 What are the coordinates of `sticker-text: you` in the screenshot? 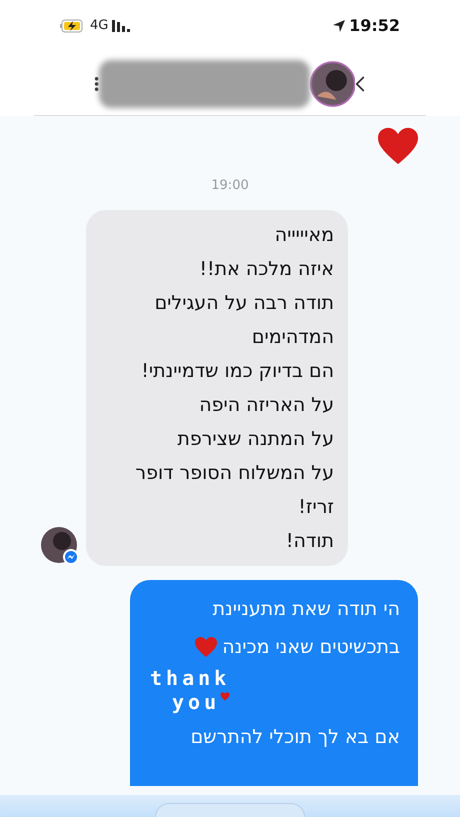 It's located at (196, 702).